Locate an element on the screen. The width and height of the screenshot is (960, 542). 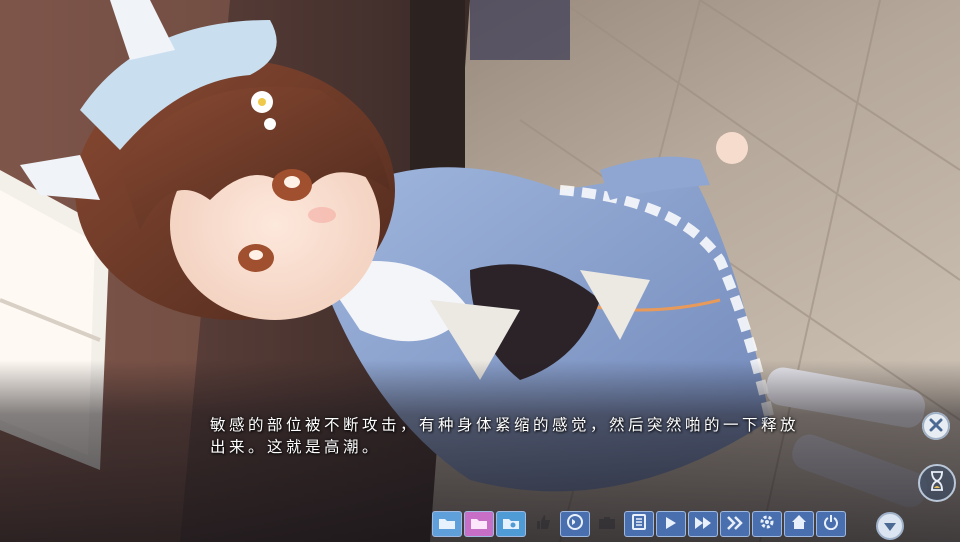
gear-icon is located at coordinates (767, 524).